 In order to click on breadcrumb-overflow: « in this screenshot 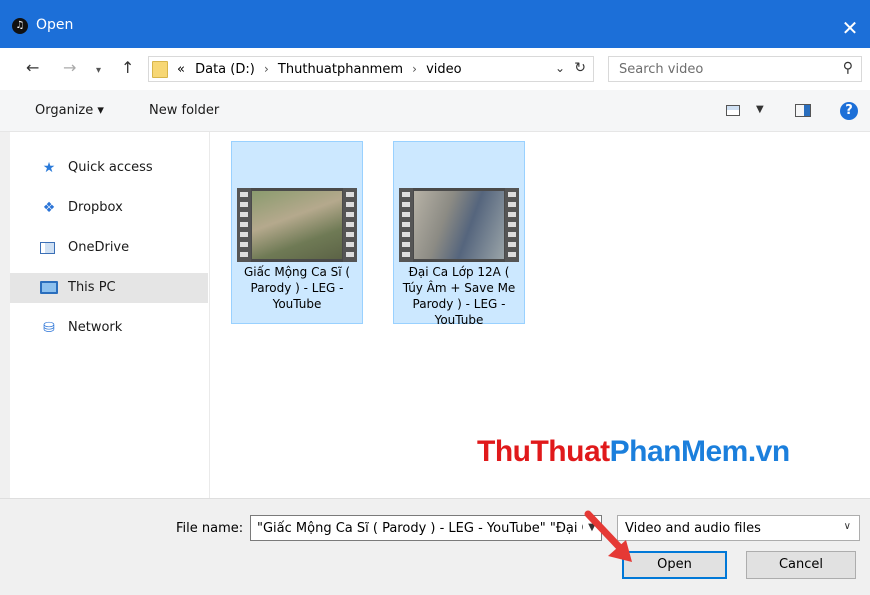, I will do `click(181, 69)`.